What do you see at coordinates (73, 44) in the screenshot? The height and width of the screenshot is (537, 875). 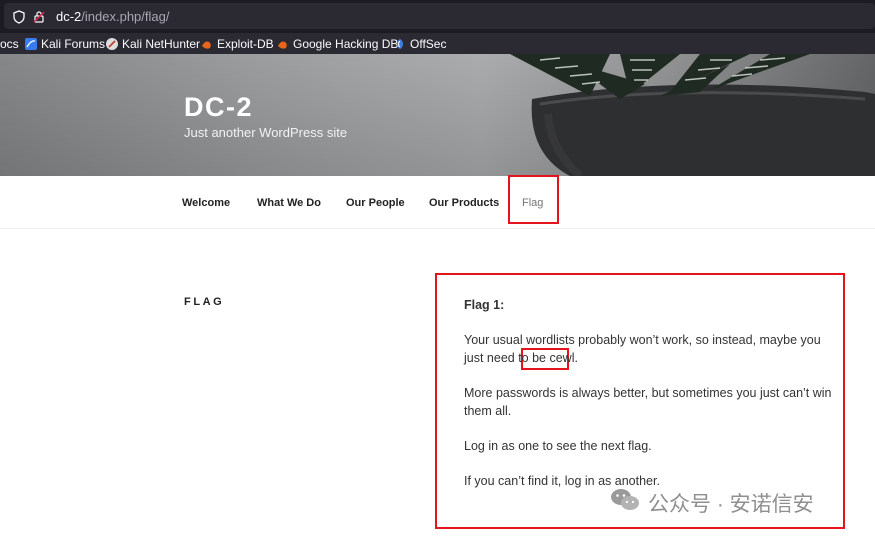 I see `bookmark-label: Kali Forums` at bounding box center [73, 44].